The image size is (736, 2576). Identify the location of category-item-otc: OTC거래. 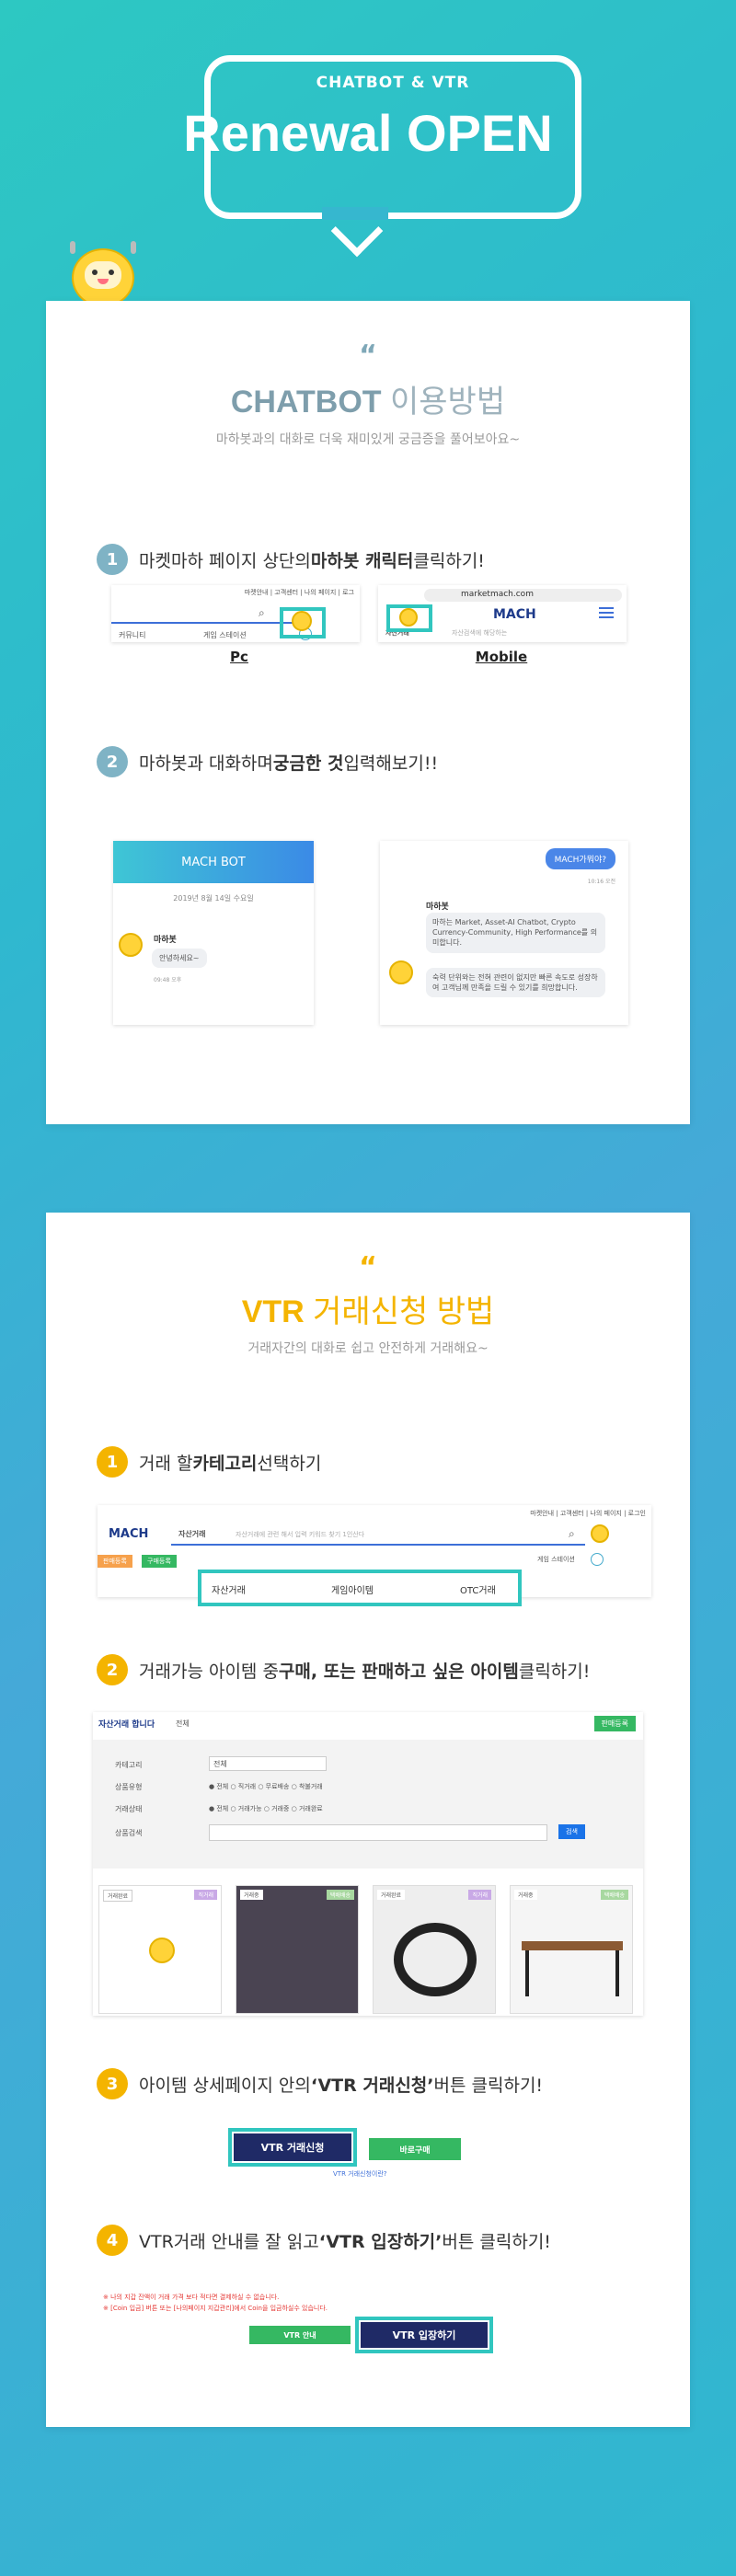
(478, 1589).